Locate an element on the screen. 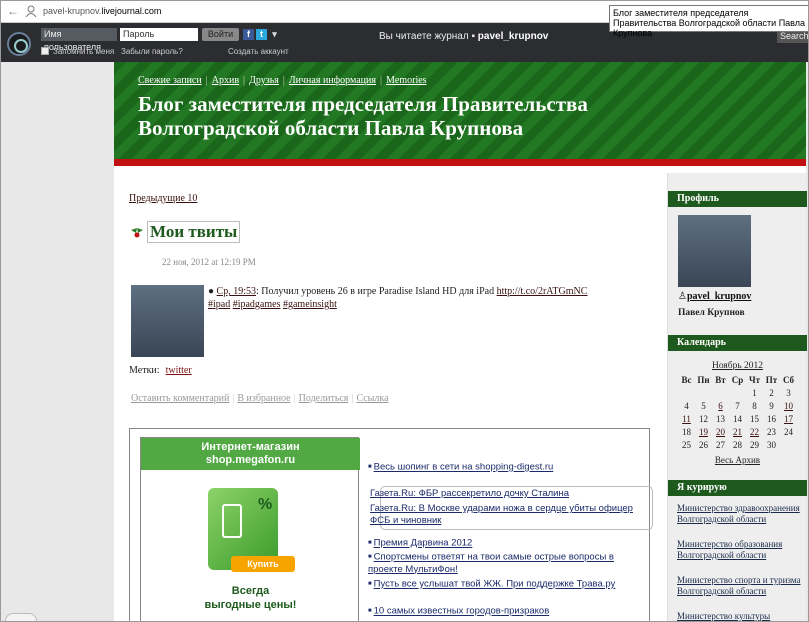 Image resolution: width=809 pixels, height=622 pixels. calendar-day: 24 is located at coordinates (788, 431).